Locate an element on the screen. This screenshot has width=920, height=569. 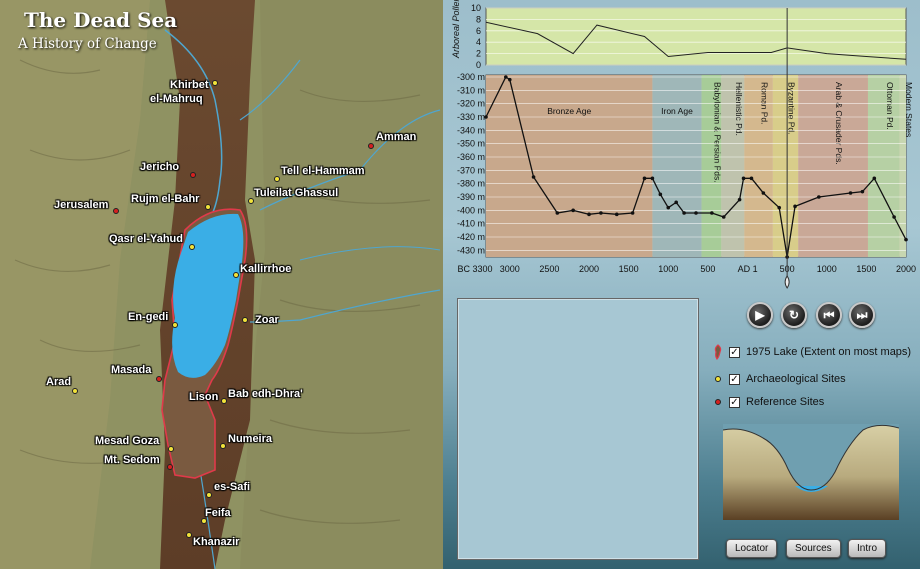
site-label-numeira: Numeira is located at coordinates (250, 439).